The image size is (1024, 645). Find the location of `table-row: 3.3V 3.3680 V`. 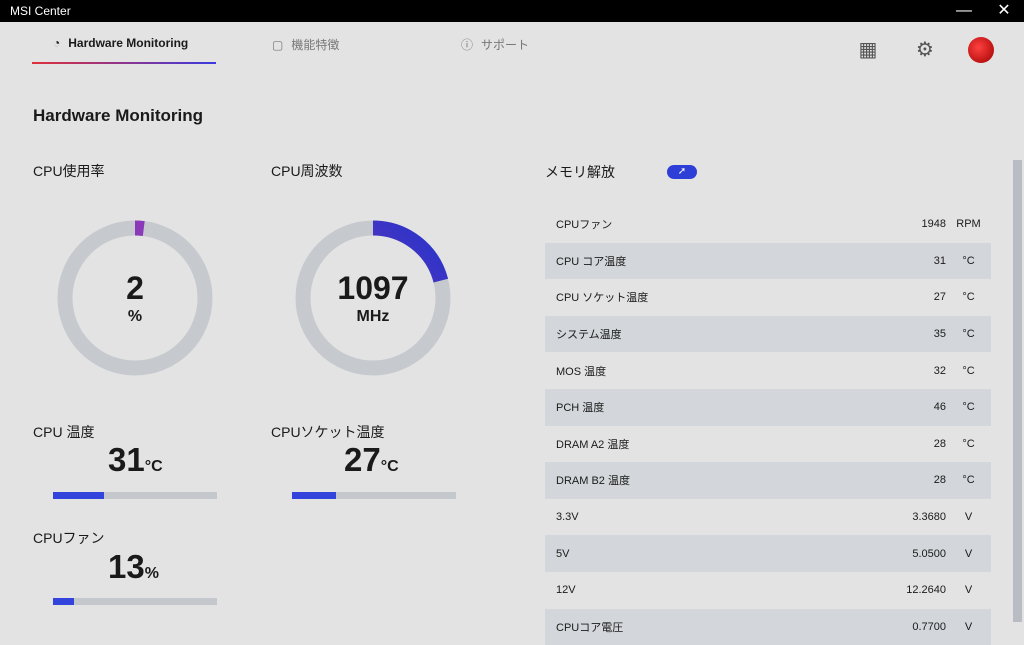

table-row: 3.3V 3.3680 V is located at coordinates (768, 517).